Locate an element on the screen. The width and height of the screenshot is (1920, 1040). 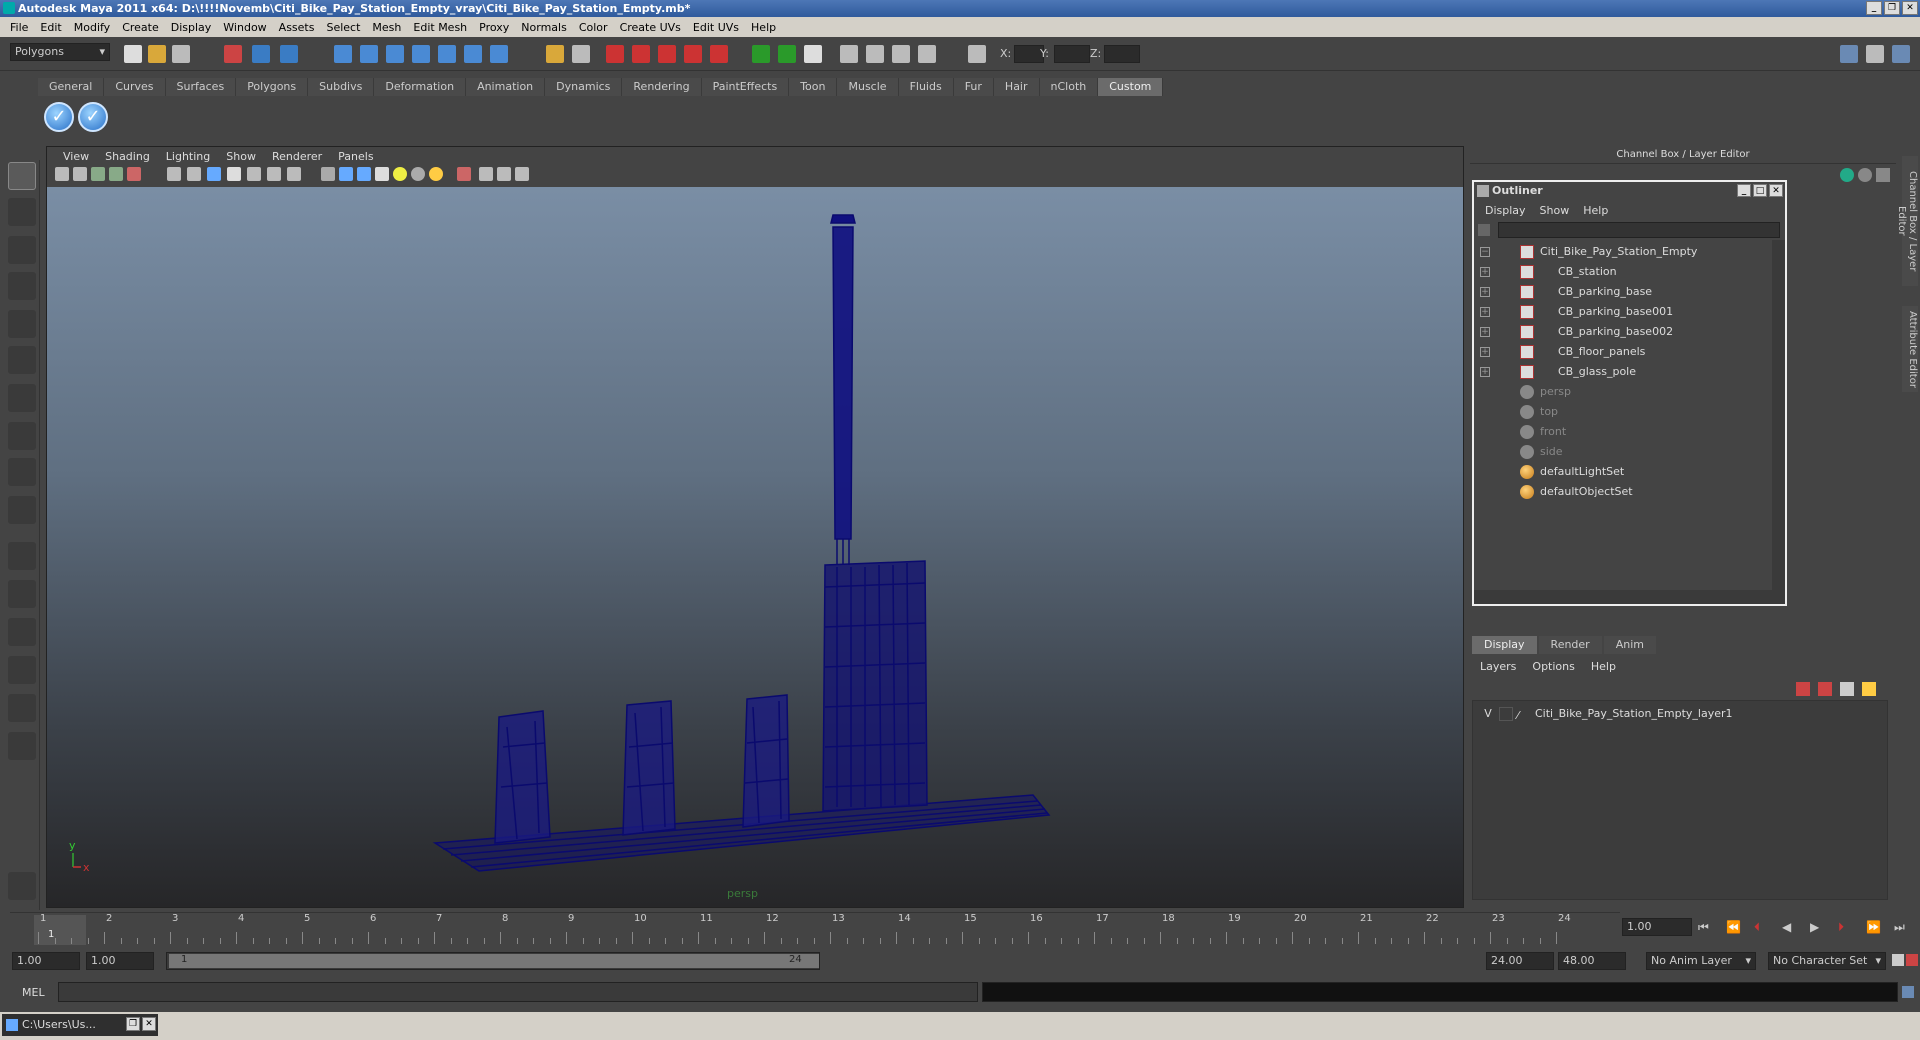
move-tool-icon is located at coordinates (22, 286).